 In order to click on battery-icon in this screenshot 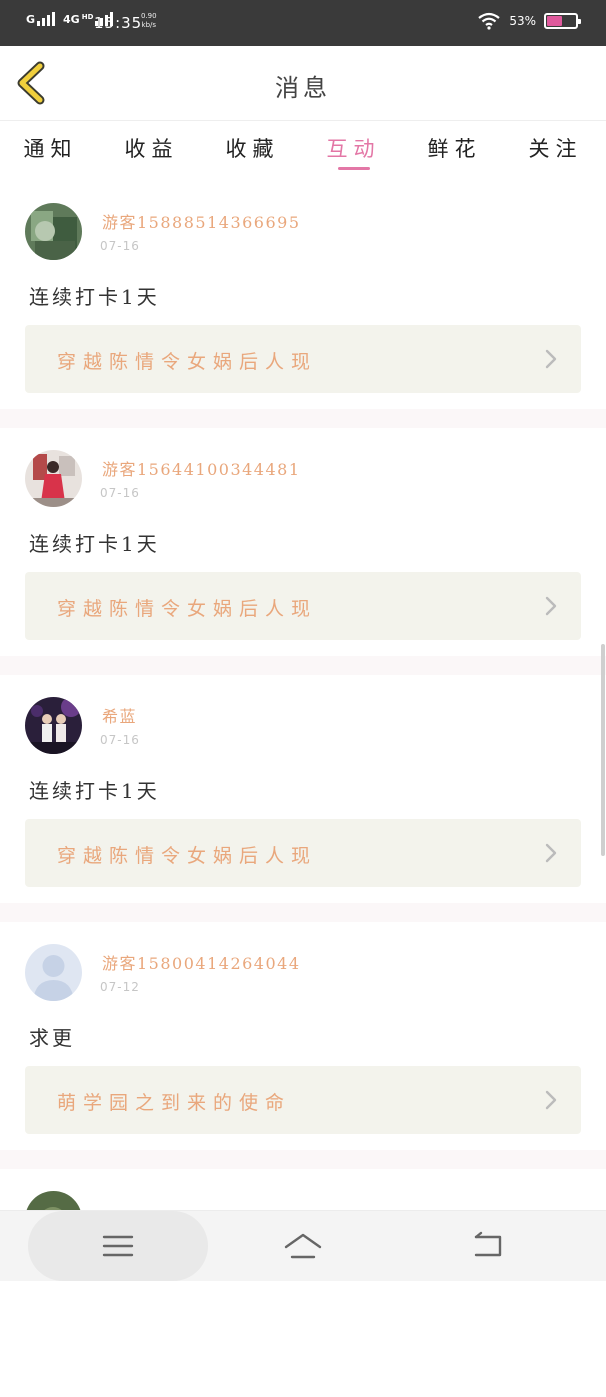, I will do `click(562, 21)`.